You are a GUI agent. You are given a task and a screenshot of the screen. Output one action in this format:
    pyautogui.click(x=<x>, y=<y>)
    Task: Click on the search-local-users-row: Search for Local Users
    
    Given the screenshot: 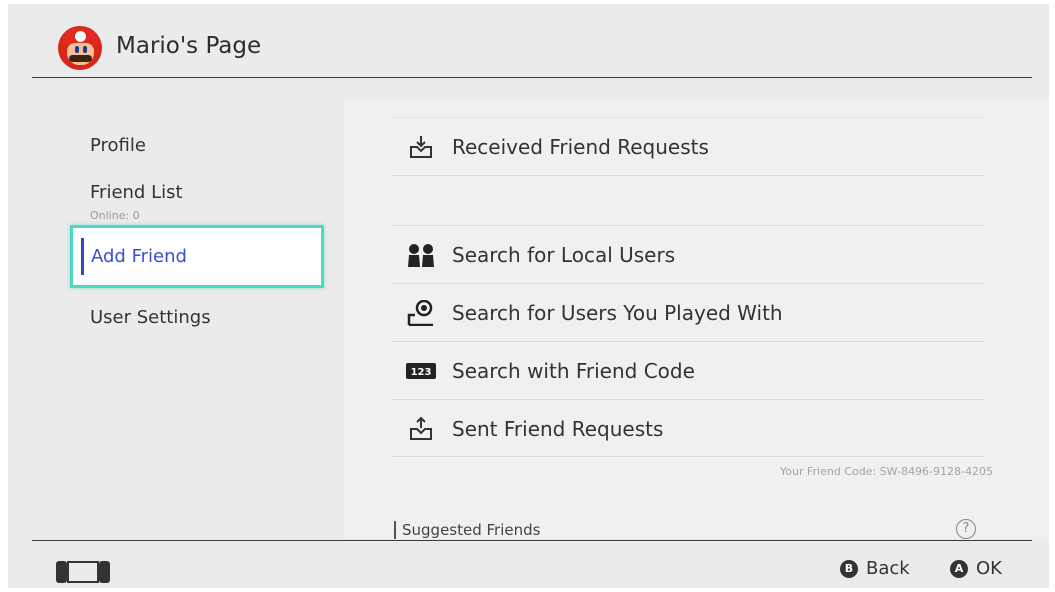 What is the action you would take?
    pyautogui.click(x=688, y=254)
    